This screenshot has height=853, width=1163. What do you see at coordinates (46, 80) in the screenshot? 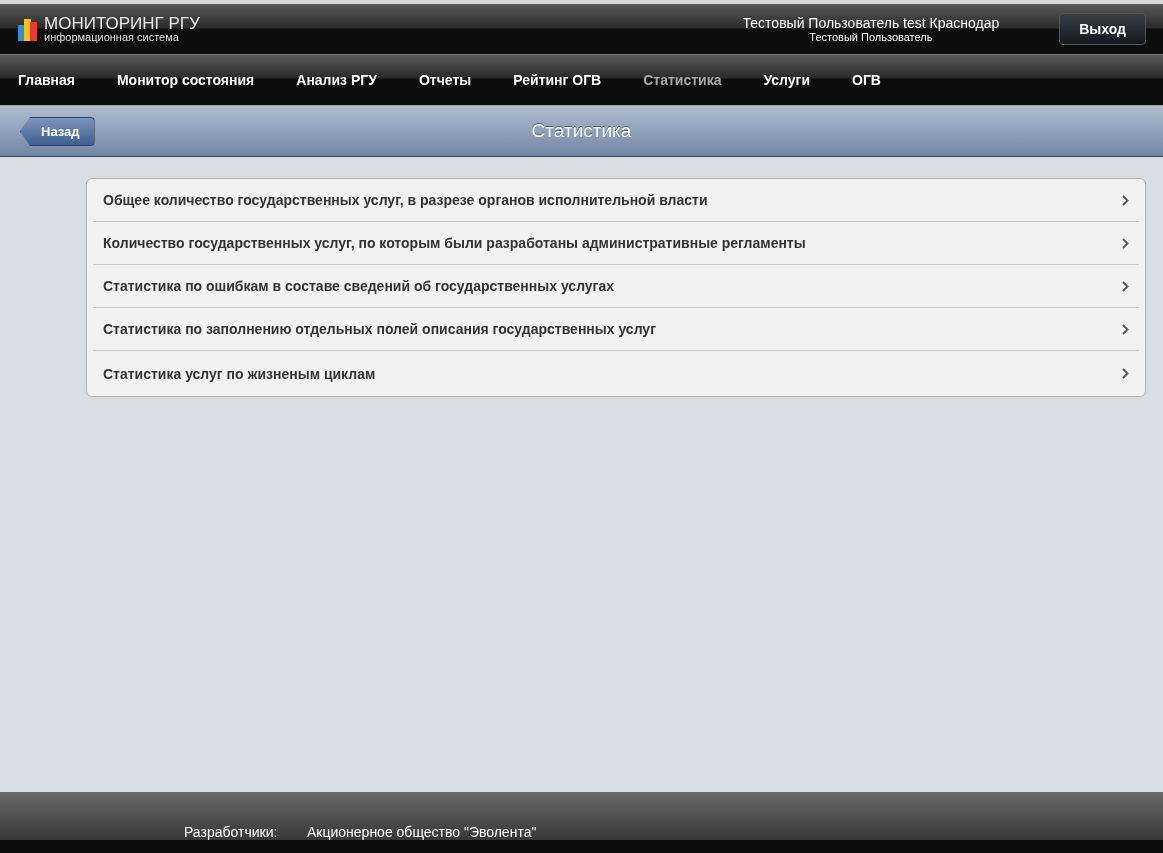
I see `nav-link: Главная` at bounding box center [46, 80].